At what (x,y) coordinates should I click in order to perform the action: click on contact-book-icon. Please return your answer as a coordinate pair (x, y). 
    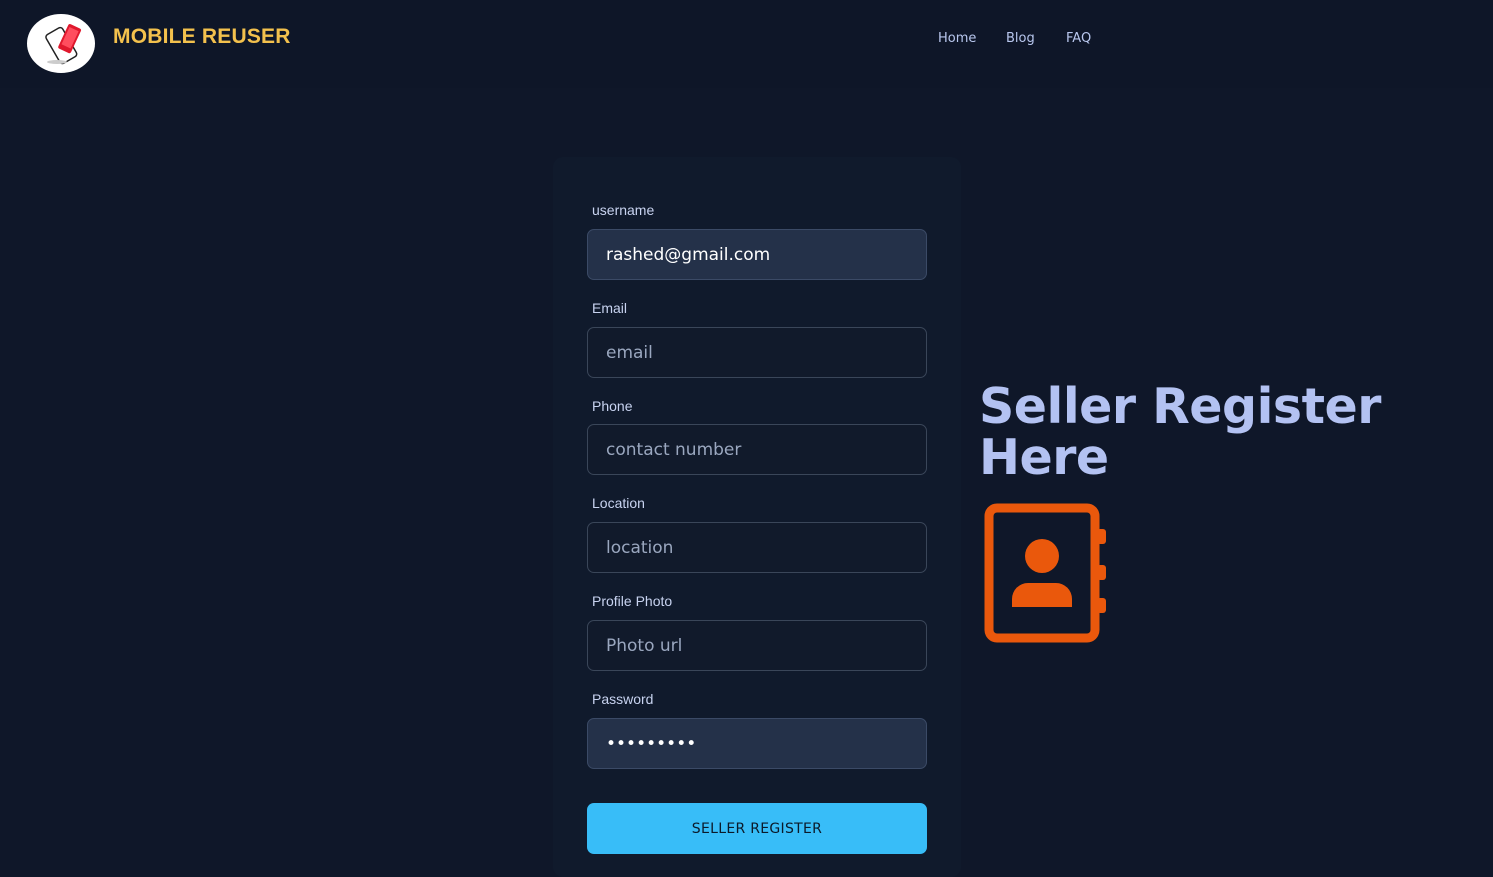
    Looking at the image, I should click on (1045, 573).